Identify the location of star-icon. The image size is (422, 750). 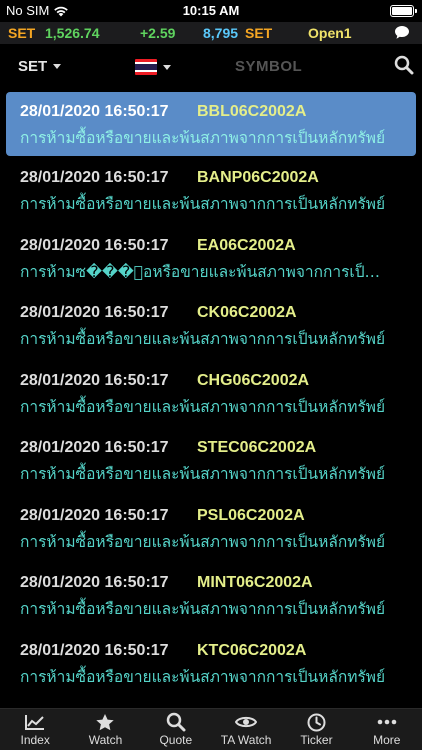
(105, 722).